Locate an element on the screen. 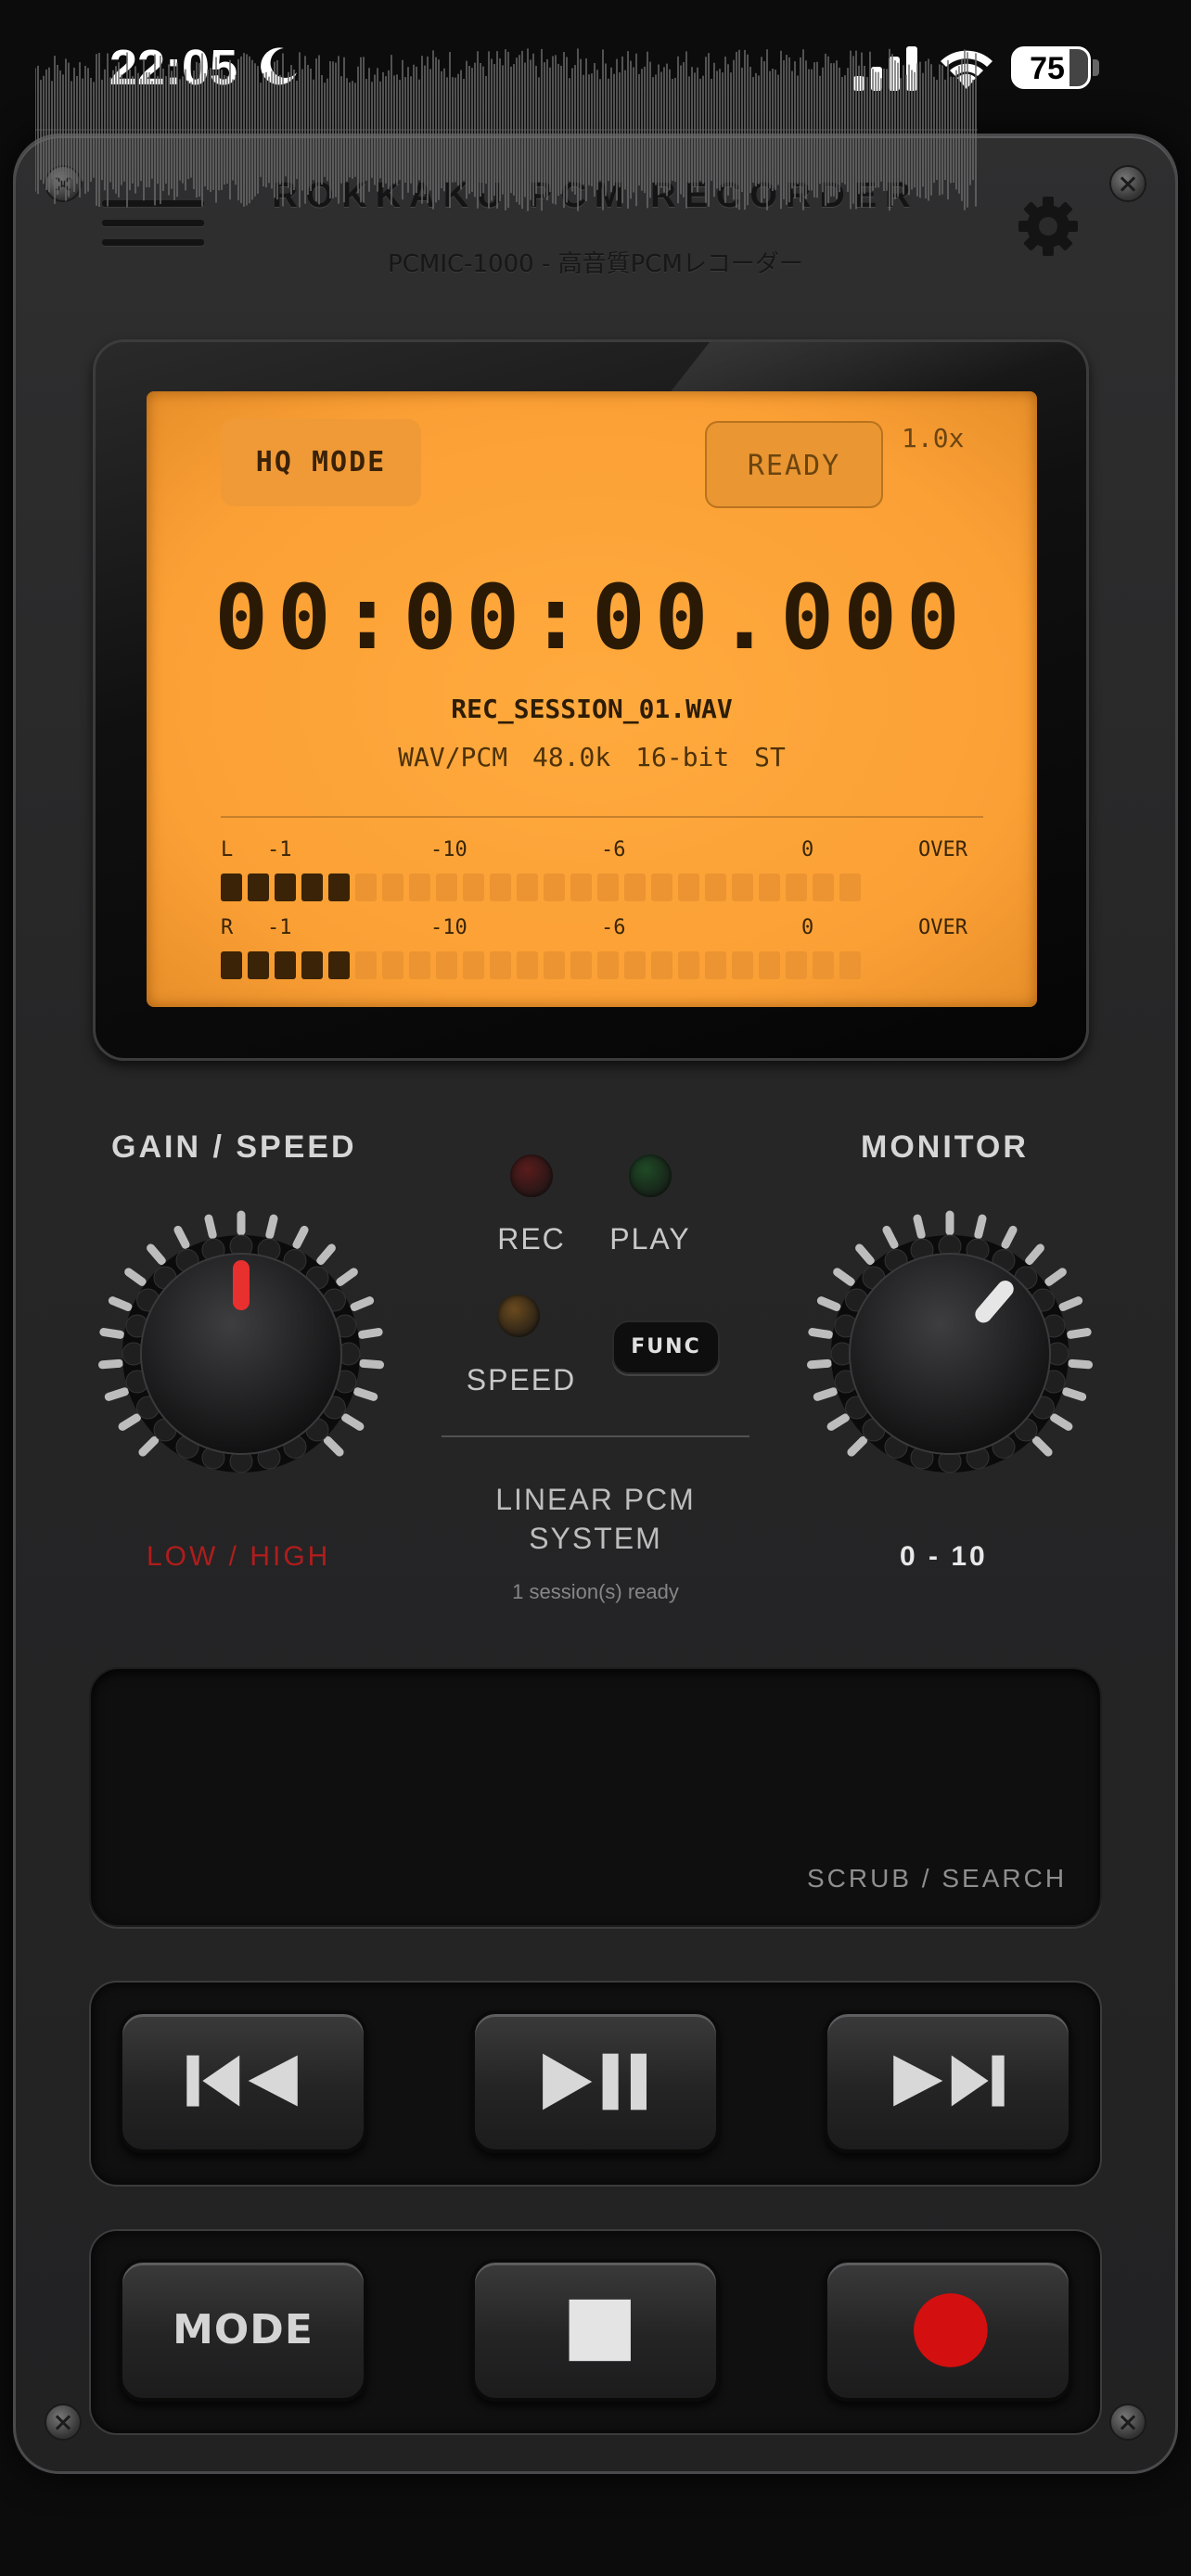 This screenshot has width=1191, height=2576. waveform-display is located at coordinates (506, 129).